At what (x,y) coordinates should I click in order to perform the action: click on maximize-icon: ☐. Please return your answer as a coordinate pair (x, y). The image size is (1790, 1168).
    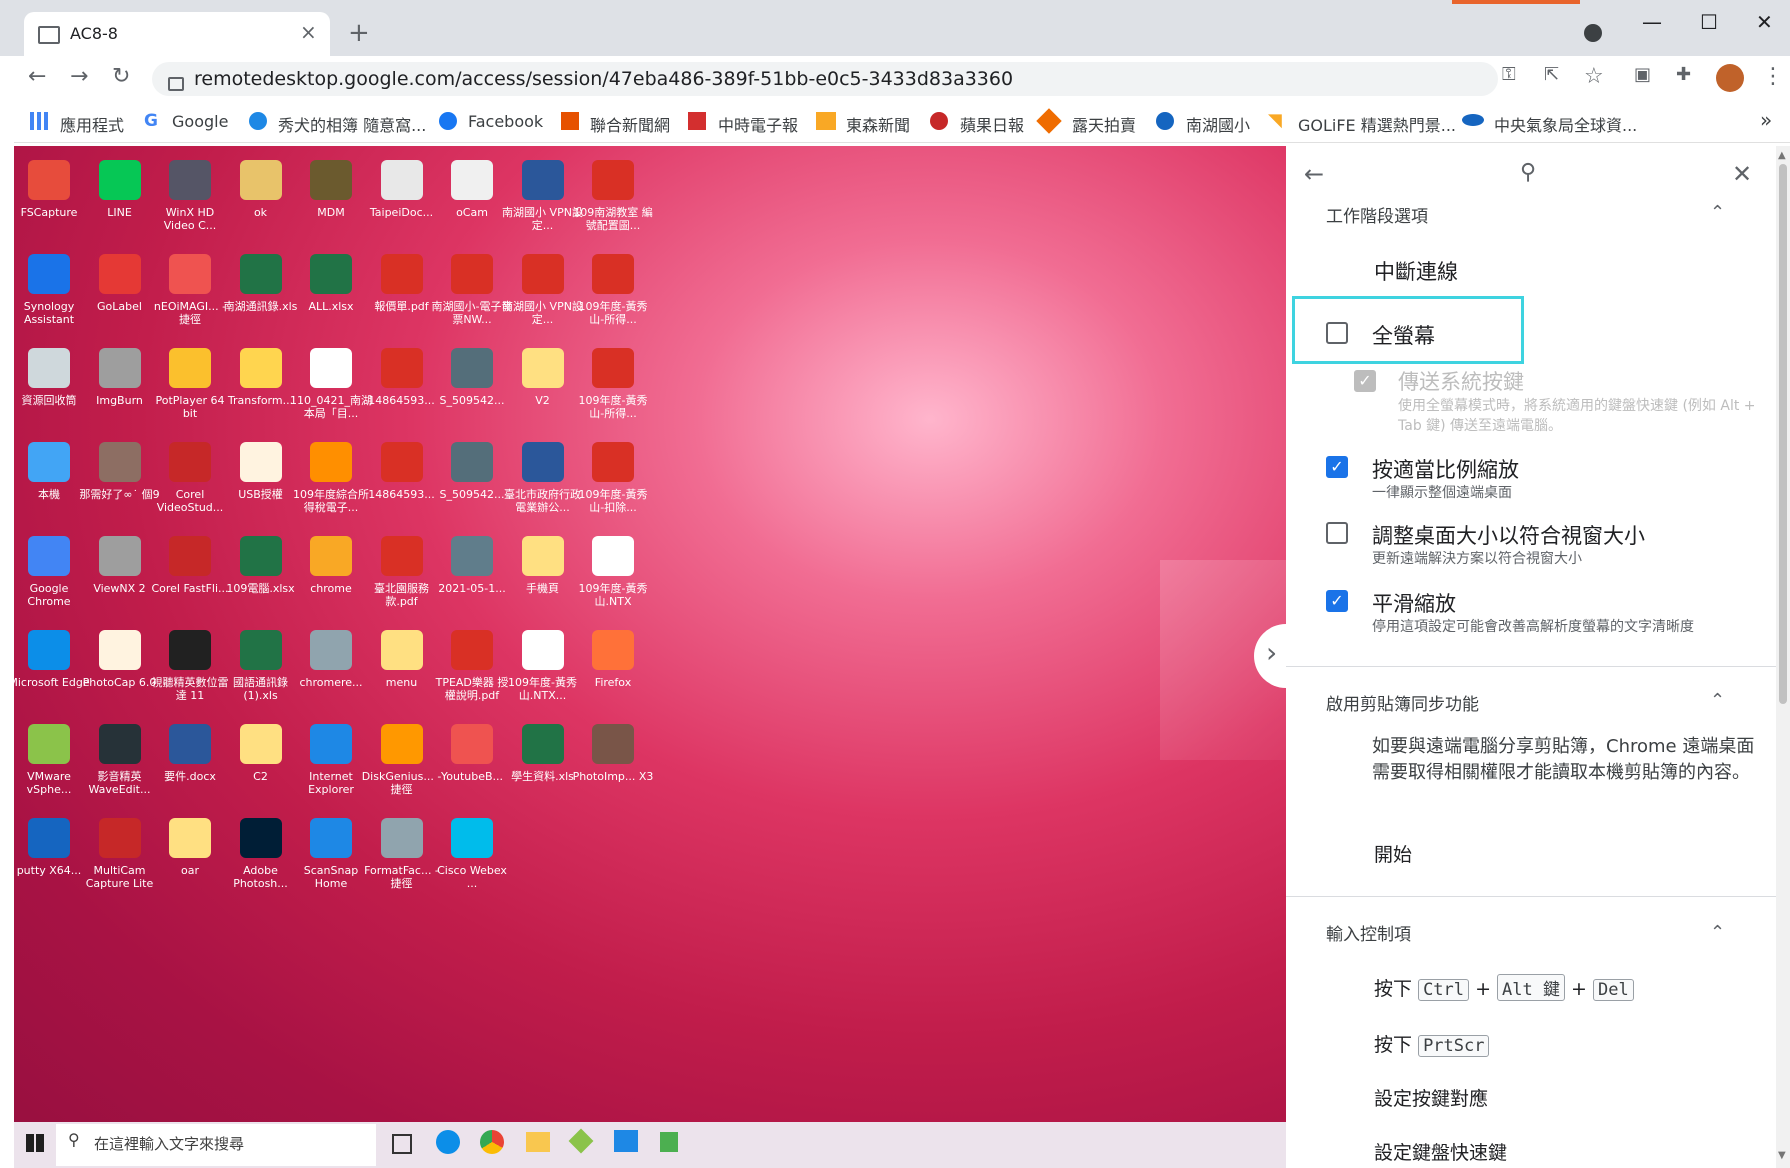
    Looking at the image, I should click on (1709, 22).